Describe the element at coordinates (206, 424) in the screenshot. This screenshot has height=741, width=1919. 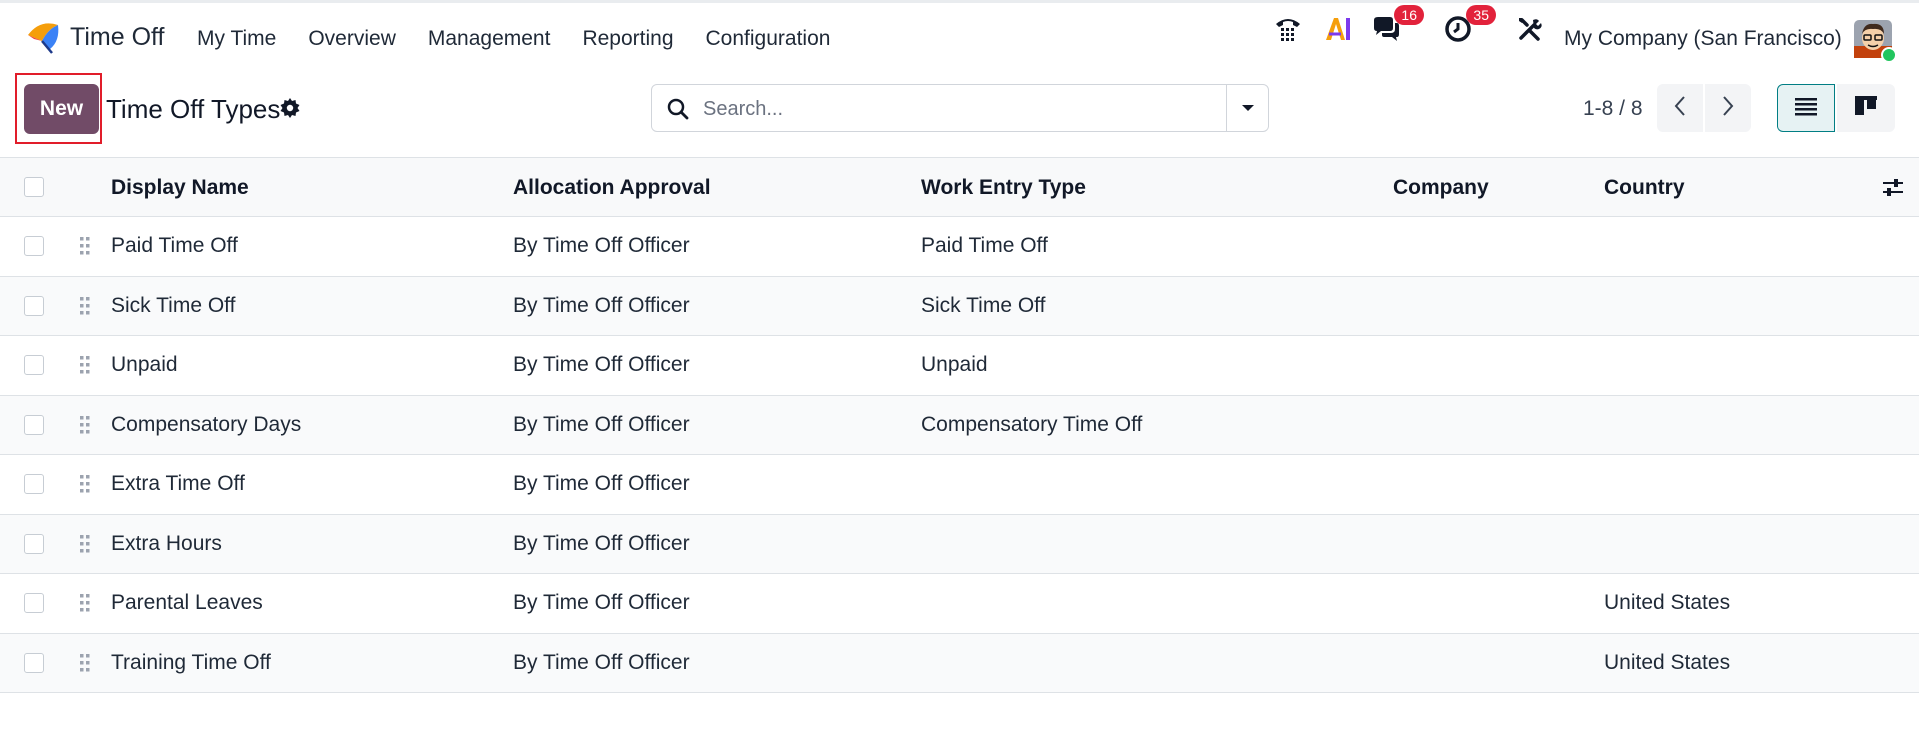
I see `cell-display-name: Compensatory Days` at that location.